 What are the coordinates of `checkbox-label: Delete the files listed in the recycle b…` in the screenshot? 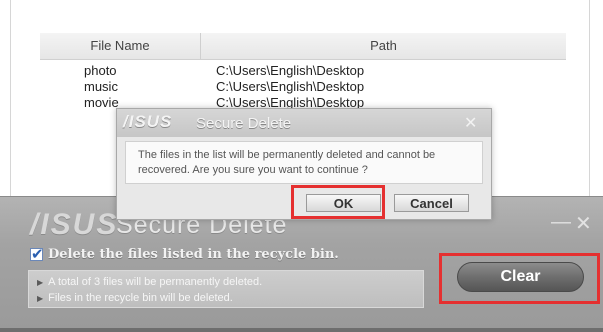 It's located at (193, 254).